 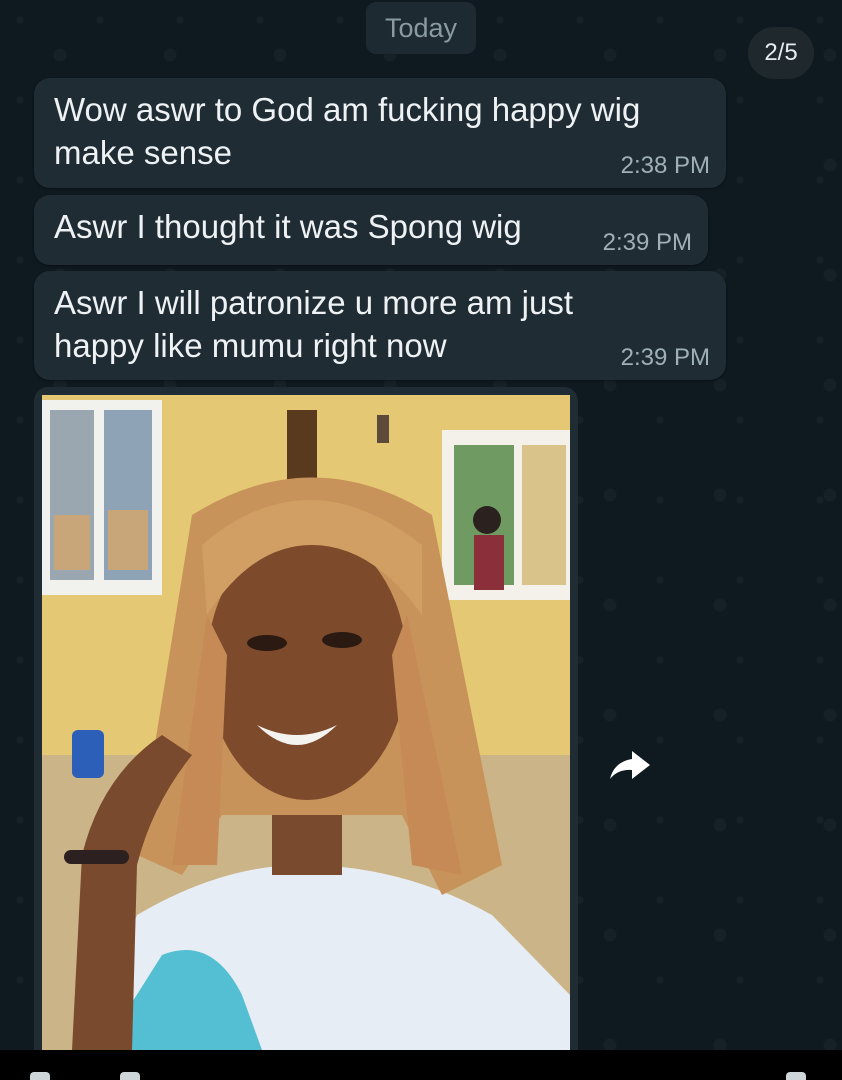 I want to click on message-bubble: Aswr I thought it was Spong wig 2:39 PM, so click(x=371, y=230).